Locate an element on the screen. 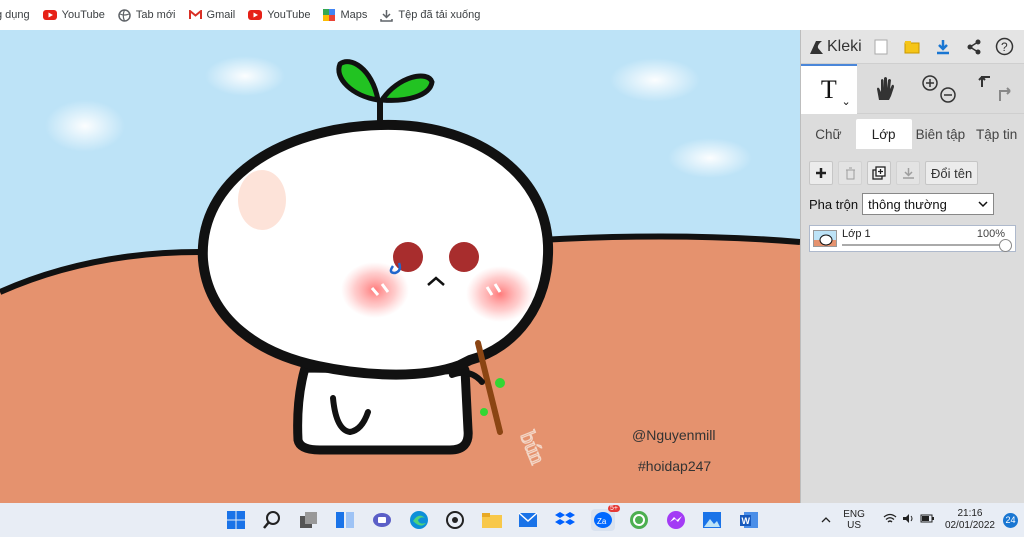  gmail-icon is located at coordinates (195, 15).